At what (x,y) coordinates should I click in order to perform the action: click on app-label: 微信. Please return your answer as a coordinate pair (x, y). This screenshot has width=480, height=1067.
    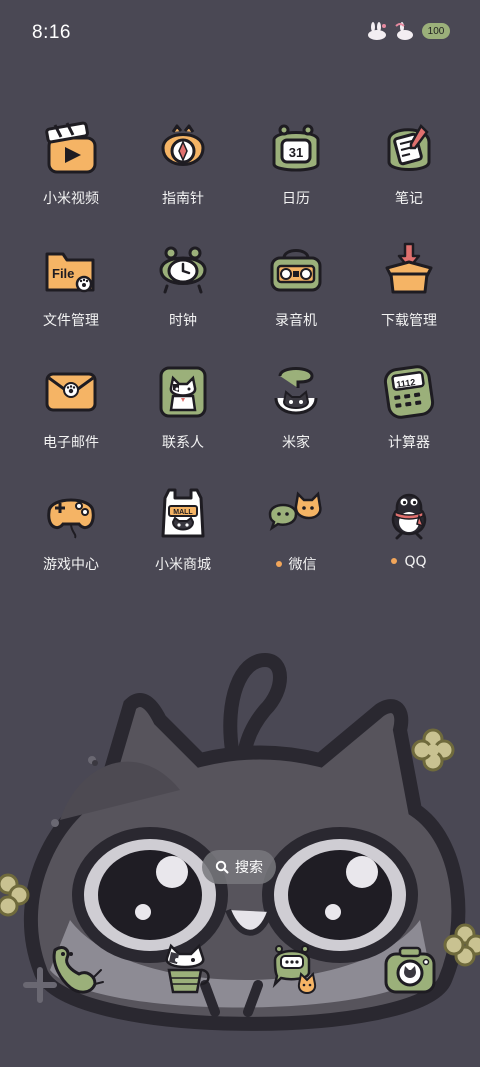
    Looking at the image, I should click on (296, 564).